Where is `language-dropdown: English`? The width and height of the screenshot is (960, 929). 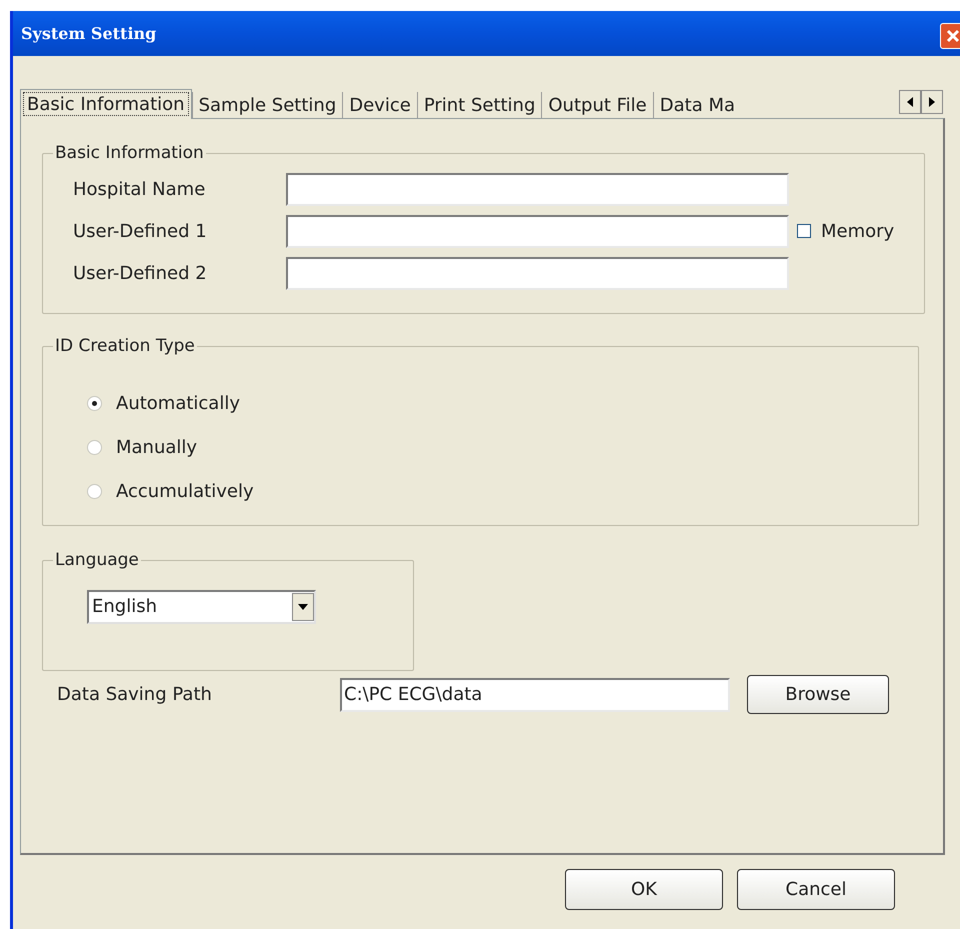 language-dropdown: English is located at coordinates (201, 607).